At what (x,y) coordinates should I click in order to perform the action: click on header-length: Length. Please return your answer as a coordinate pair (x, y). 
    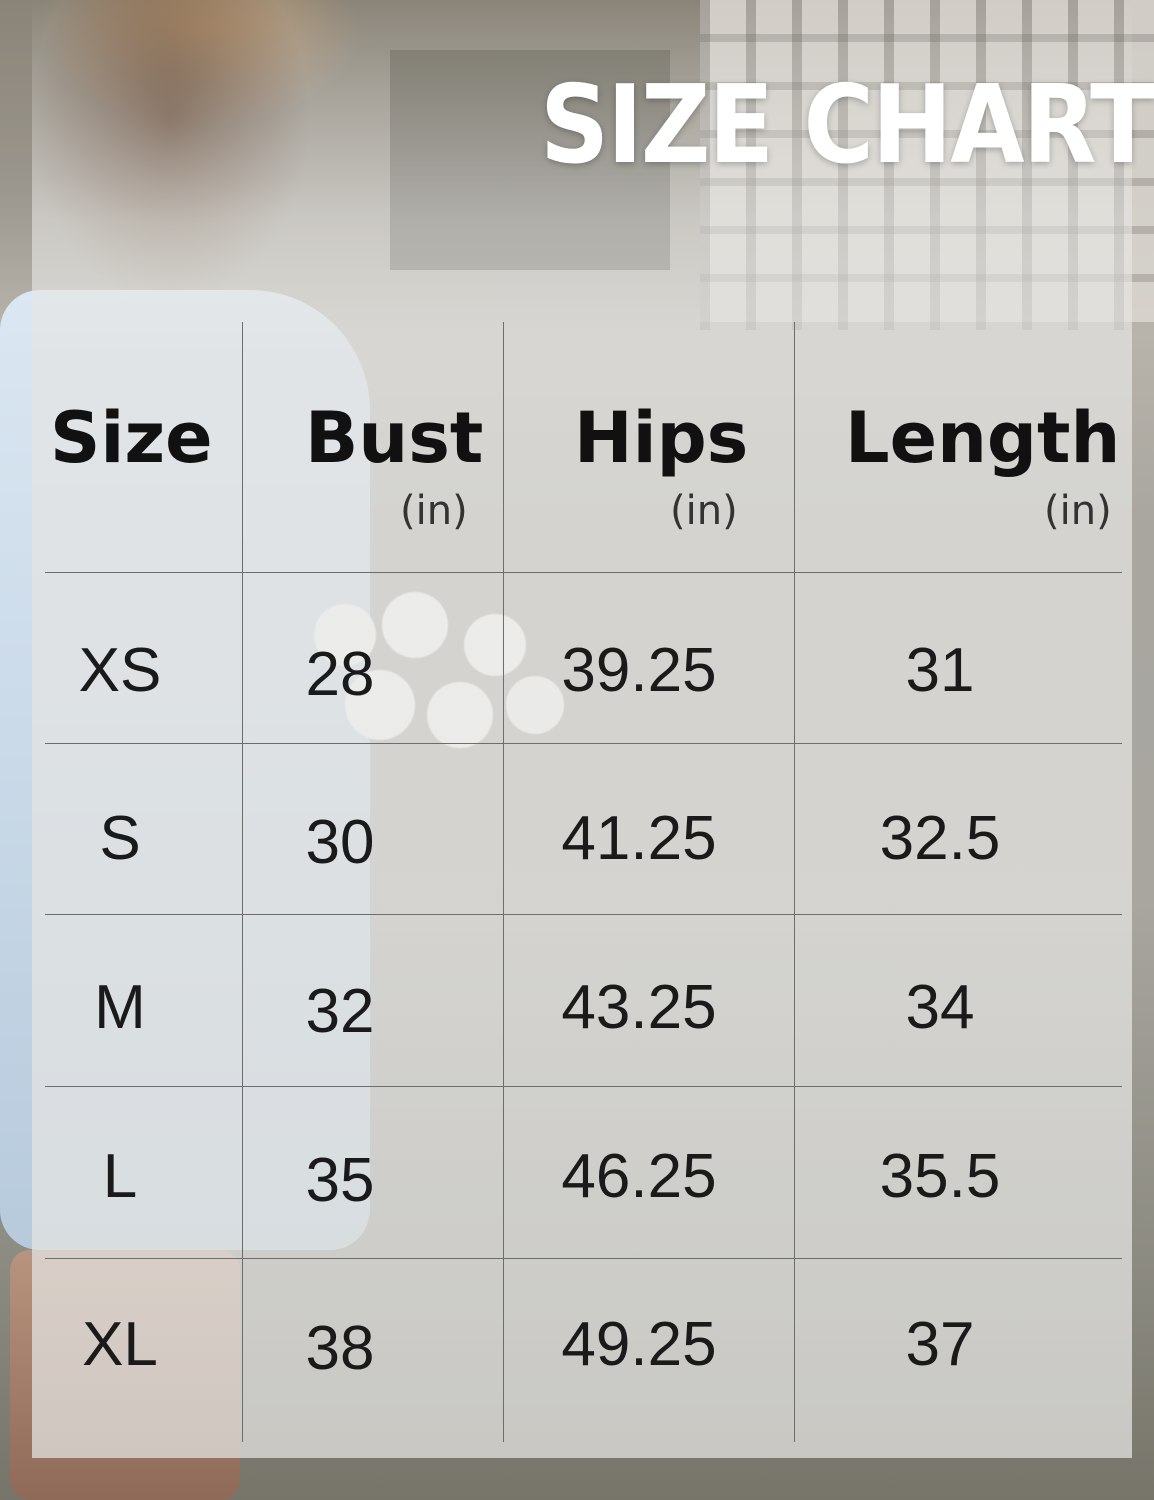
    Looking at the image, I should click on (983, 438).